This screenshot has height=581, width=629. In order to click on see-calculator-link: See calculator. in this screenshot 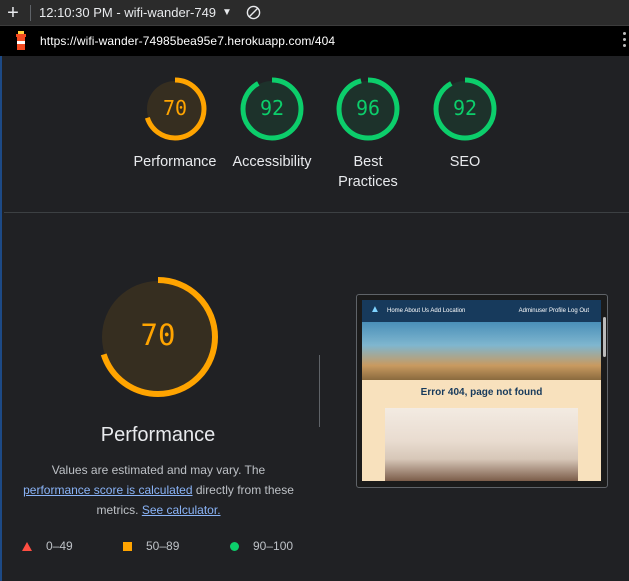, I will do `click(181, 510)`.